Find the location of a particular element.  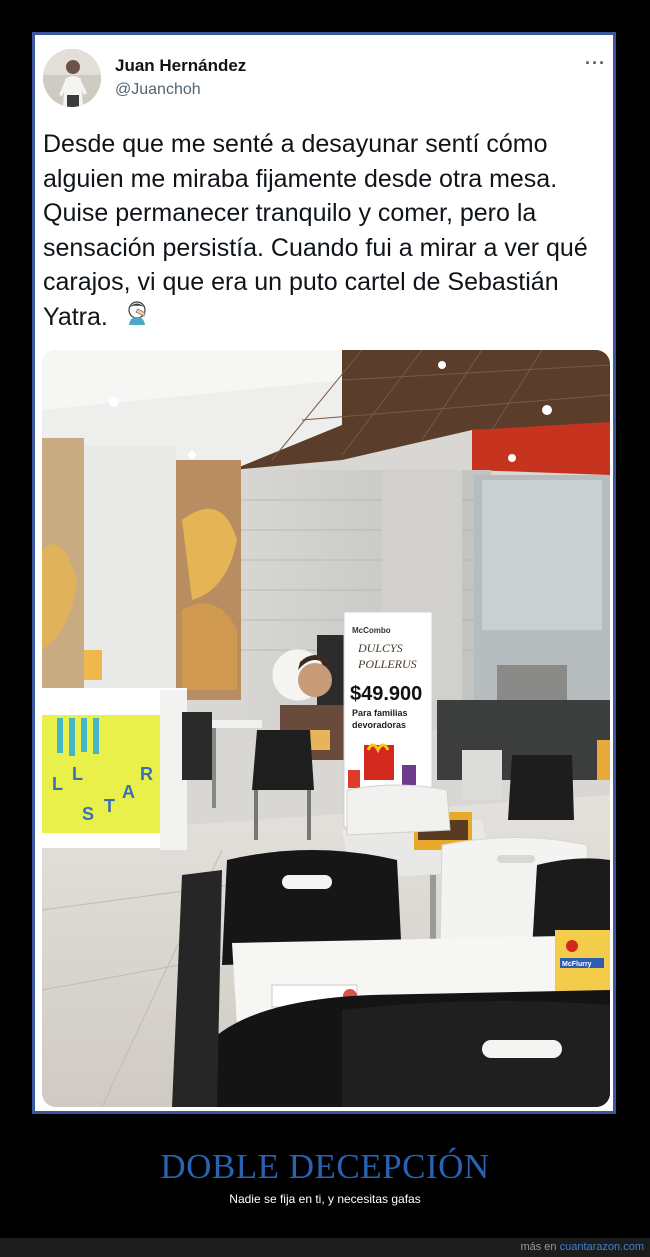

sign-caption2: devoradoras is located at coordinates (379, 725).